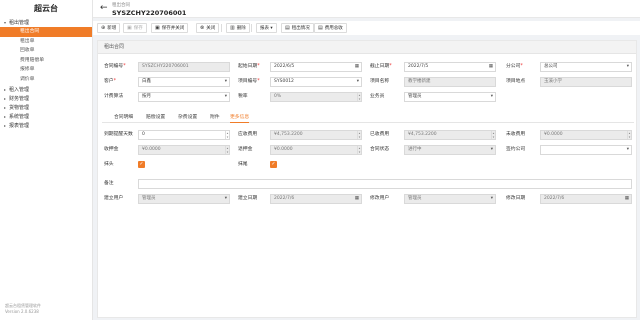 The width and height of the screenshot is (640, 320). Describe the element at coordinates (184, 82) in the screenshot. I see `customer-select: 白鑫 ▾` at that location.